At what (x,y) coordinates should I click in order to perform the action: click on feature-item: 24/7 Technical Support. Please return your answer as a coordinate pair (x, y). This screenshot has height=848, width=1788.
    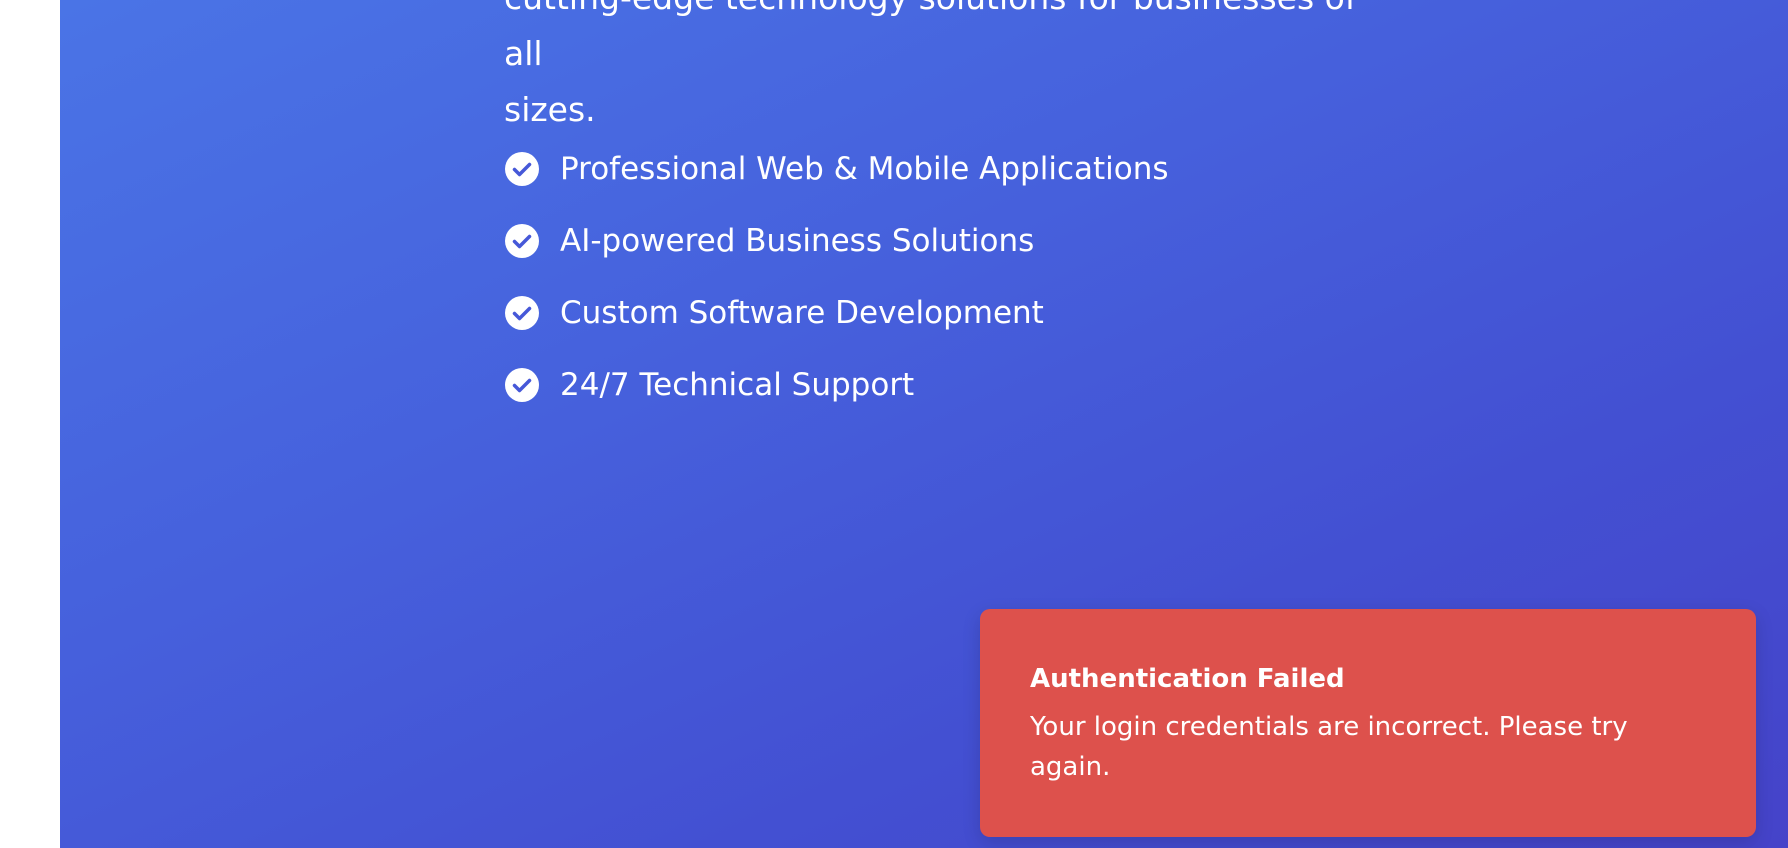
    Looking at the image, I should click on (836, 385).